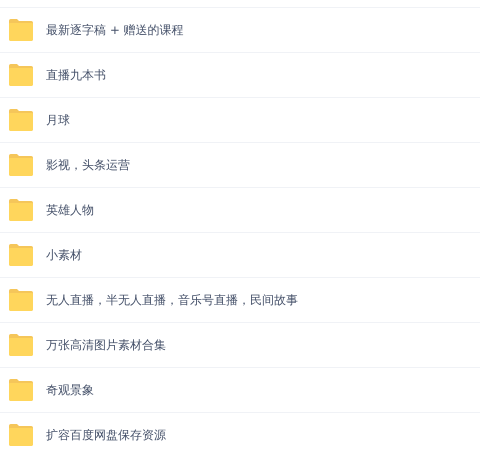 Image resolution: width=480 pixels, height=449 pixels. I want to click on folder-row: 万张高清图片素材合集, so click(240, 344).